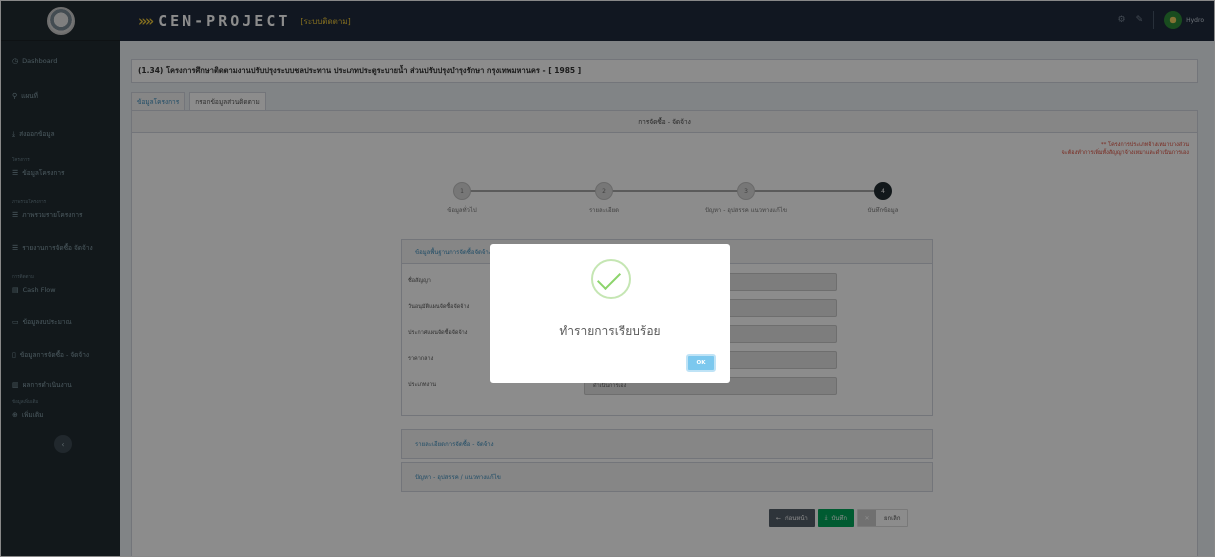 The width and height of the screenshot is (1215, 557). I want to click on success-dialog: ทำรายการเรียบร้อย OK, so click(610, 313).